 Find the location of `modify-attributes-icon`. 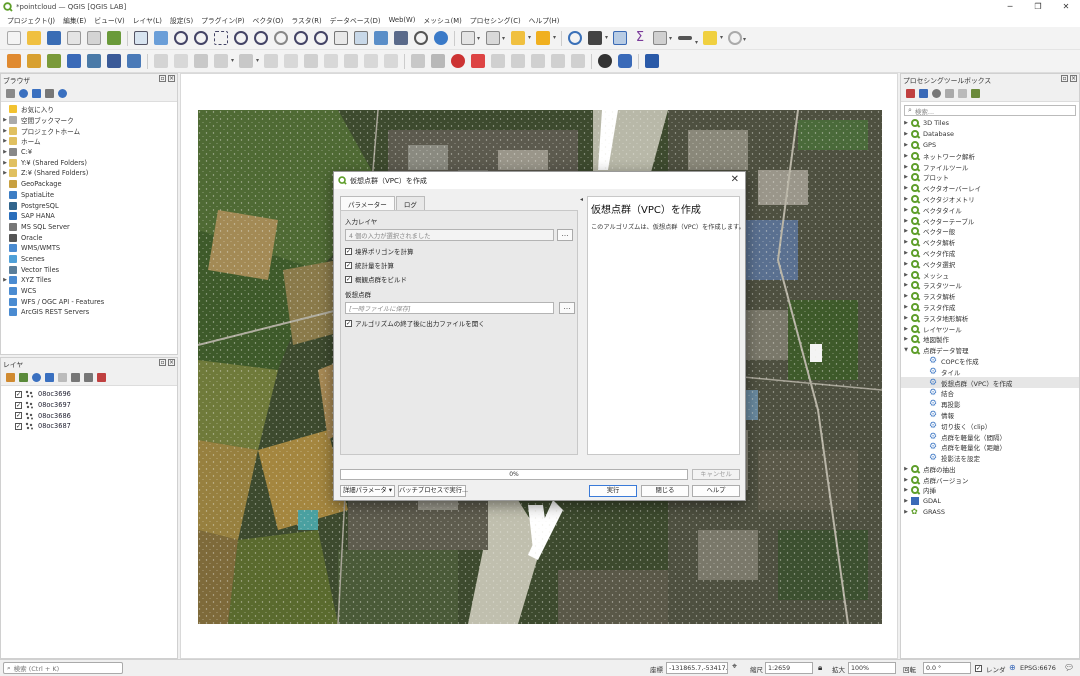

modify-attributes-icon is located at coordinates (271, 61).